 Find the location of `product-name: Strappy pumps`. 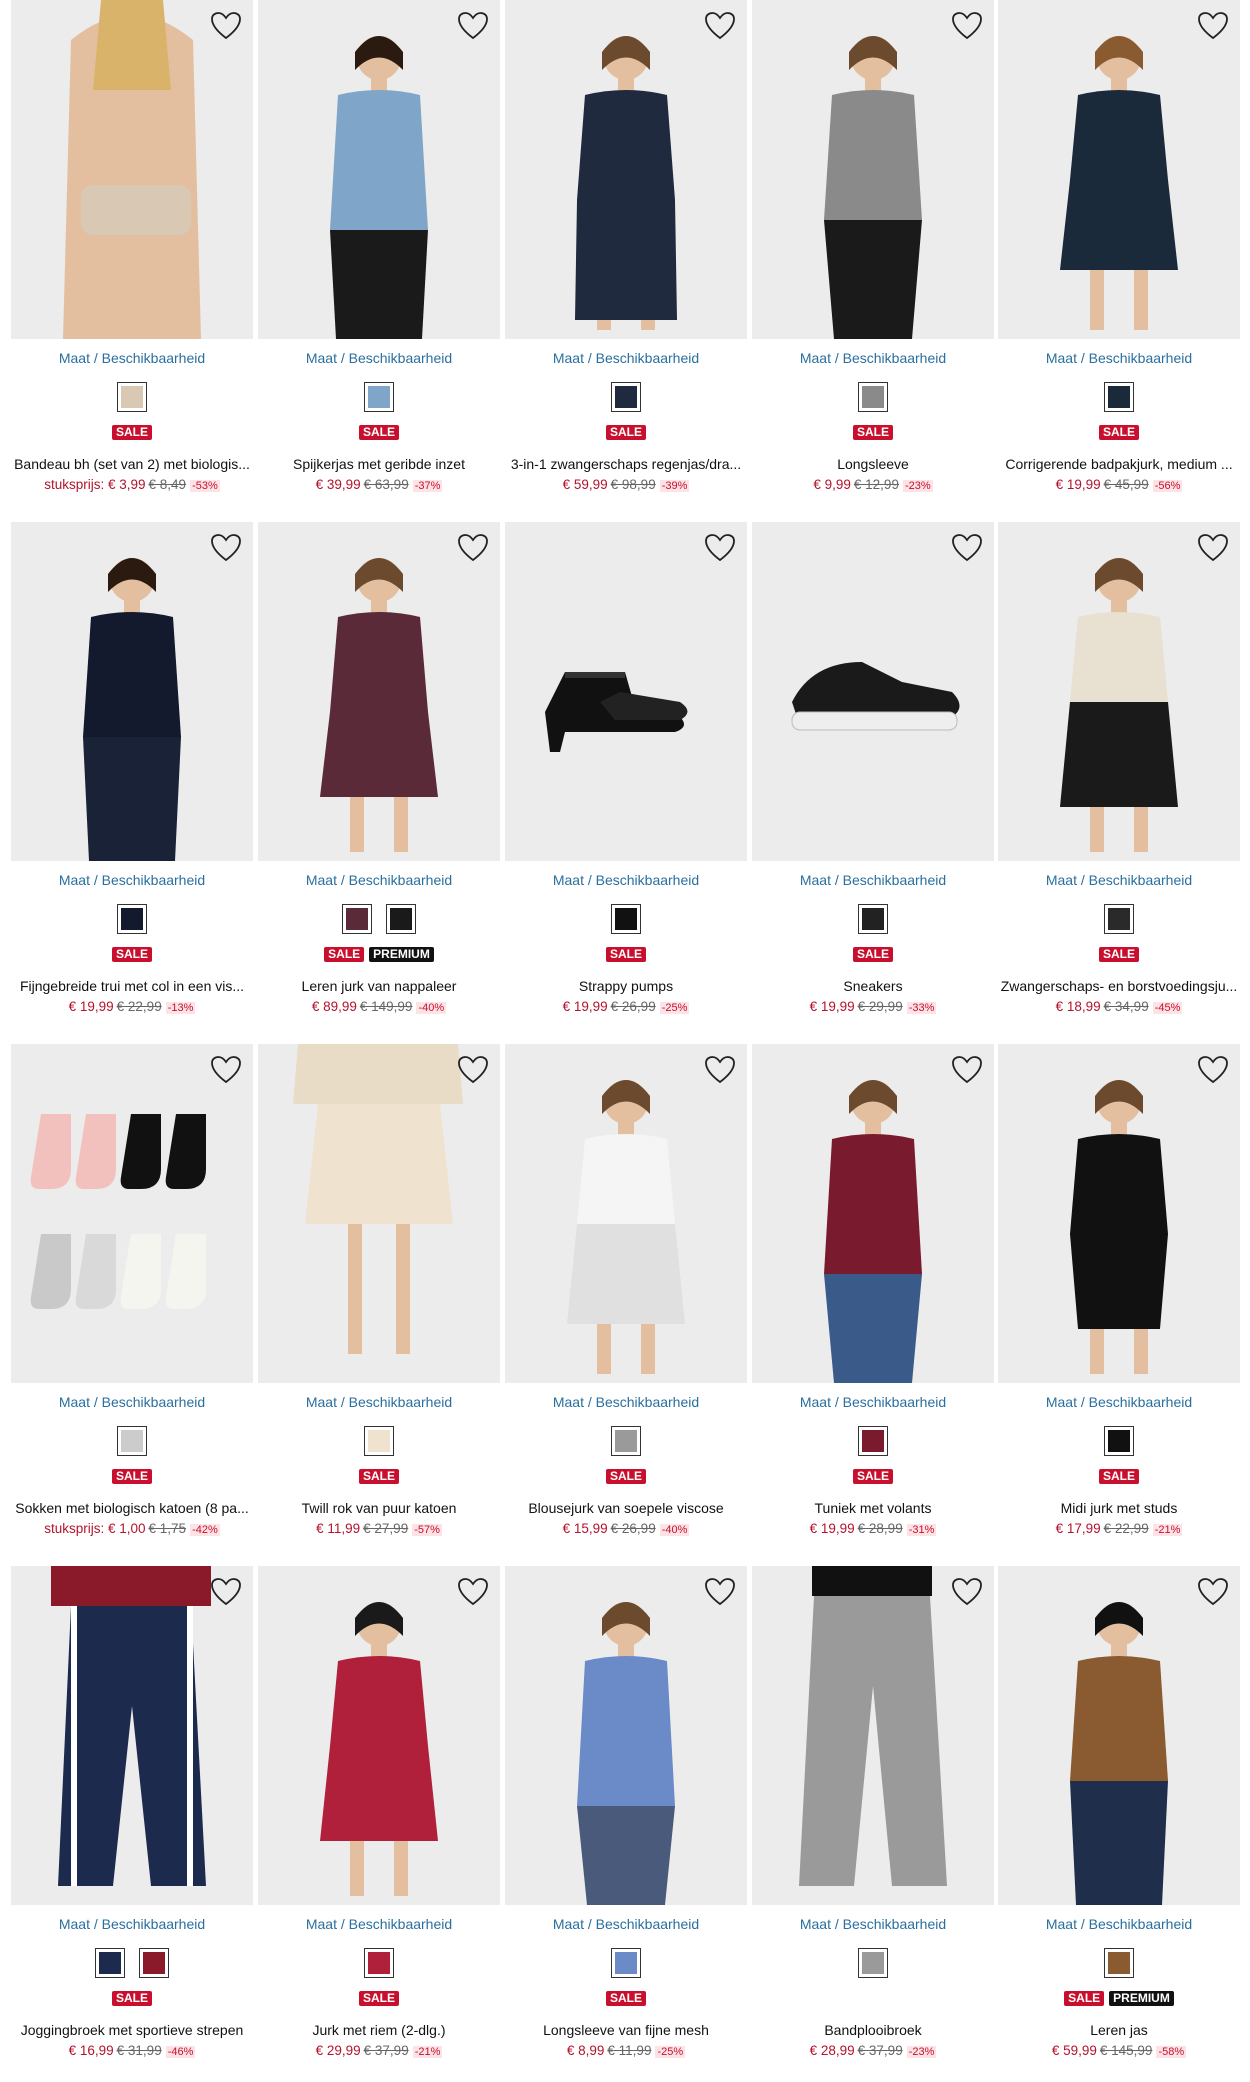

product-name: Strappy pumps is located at coordinates (626, 986).